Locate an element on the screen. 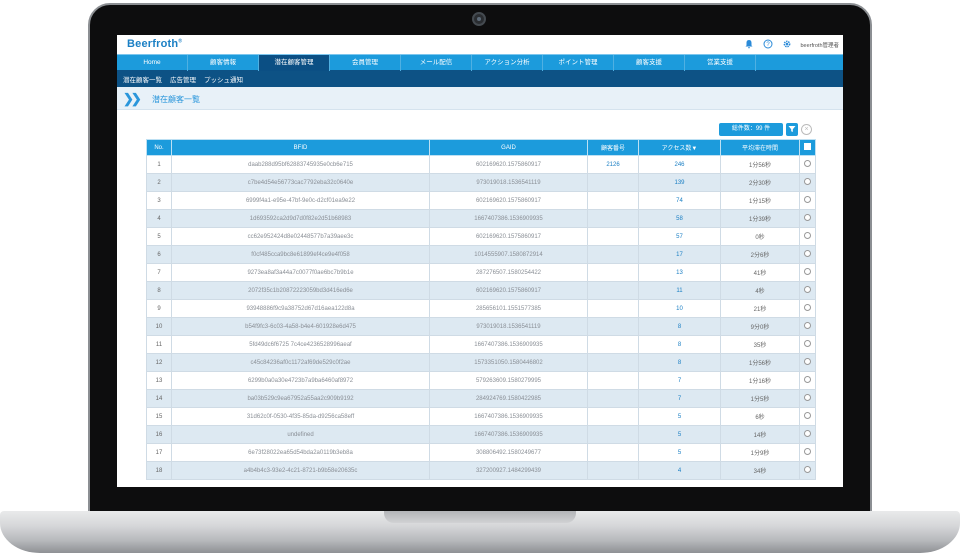  column-header-gaid: GAID is located at coordinates (508, 147).